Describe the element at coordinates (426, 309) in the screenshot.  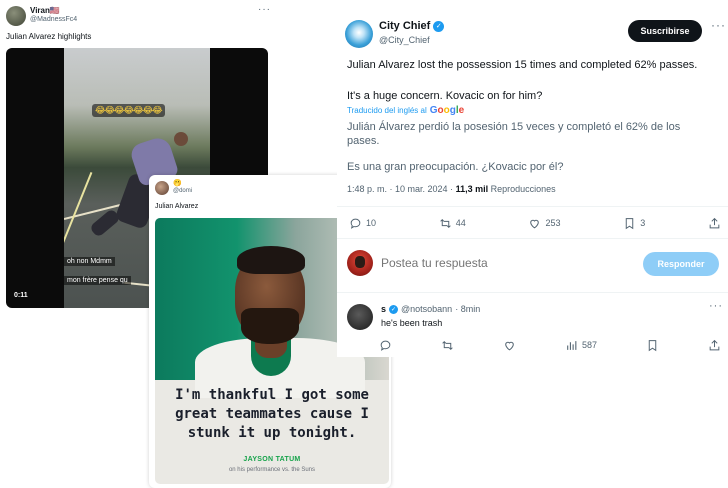
I see `comment-author-handle: @notsobann` at that location.